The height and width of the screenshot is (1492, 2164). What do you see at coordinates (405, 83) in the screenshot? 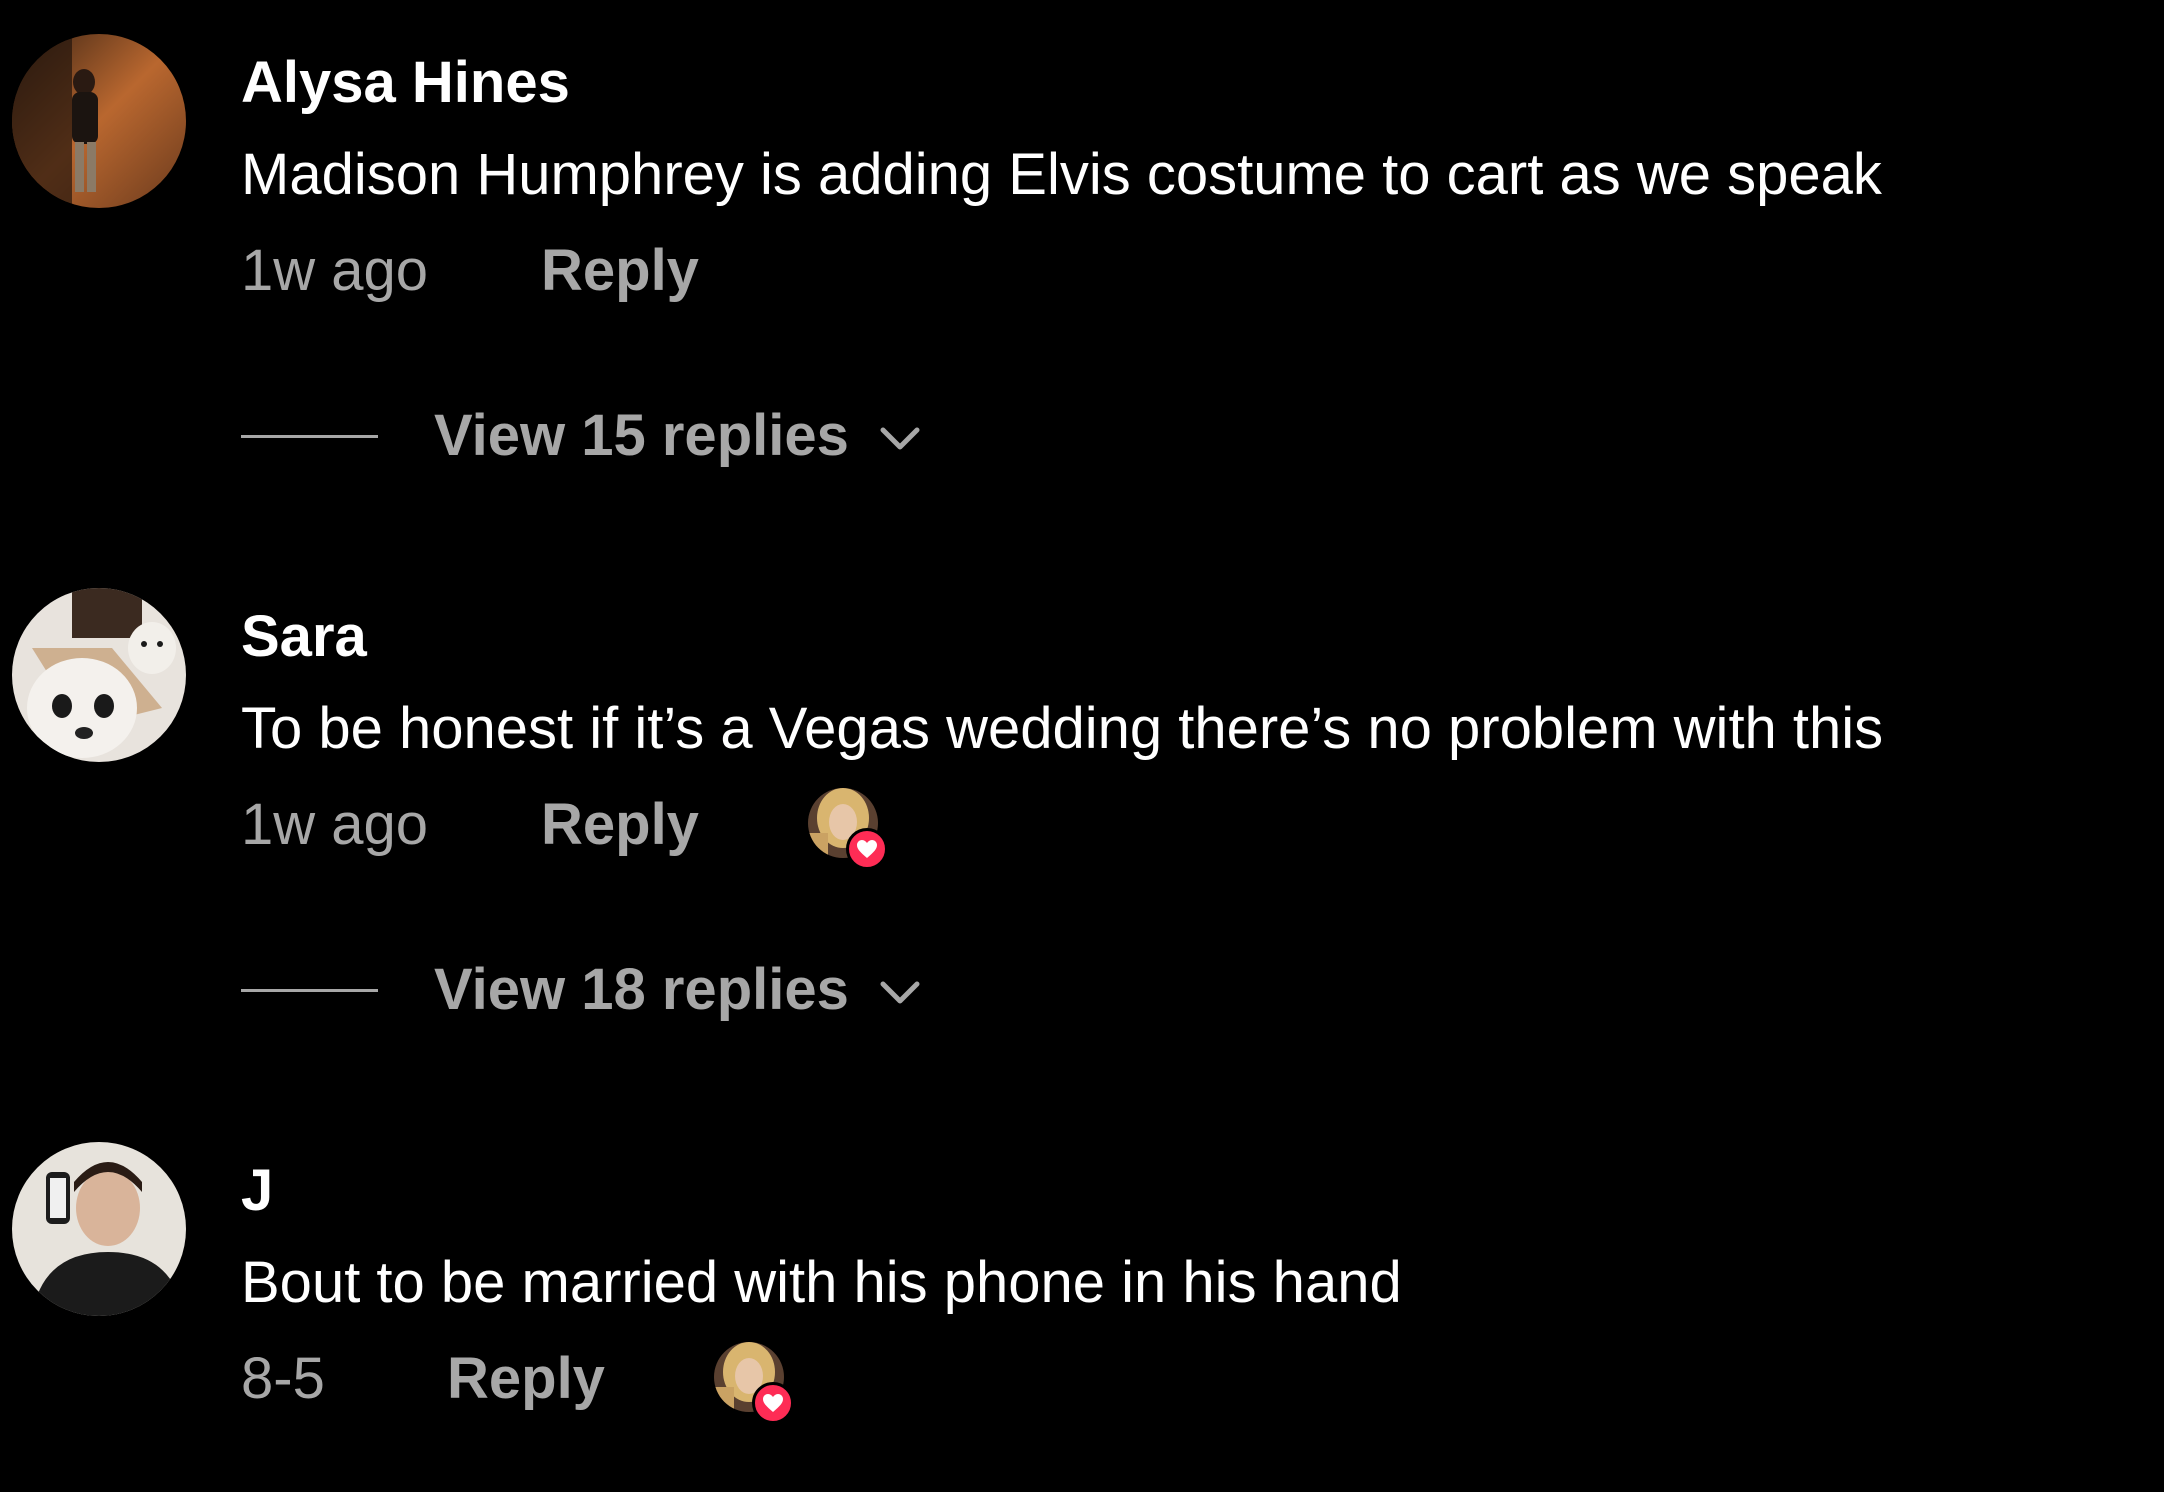
I see `comment-username: Alysa Hines` at bounding box center [405, 83].